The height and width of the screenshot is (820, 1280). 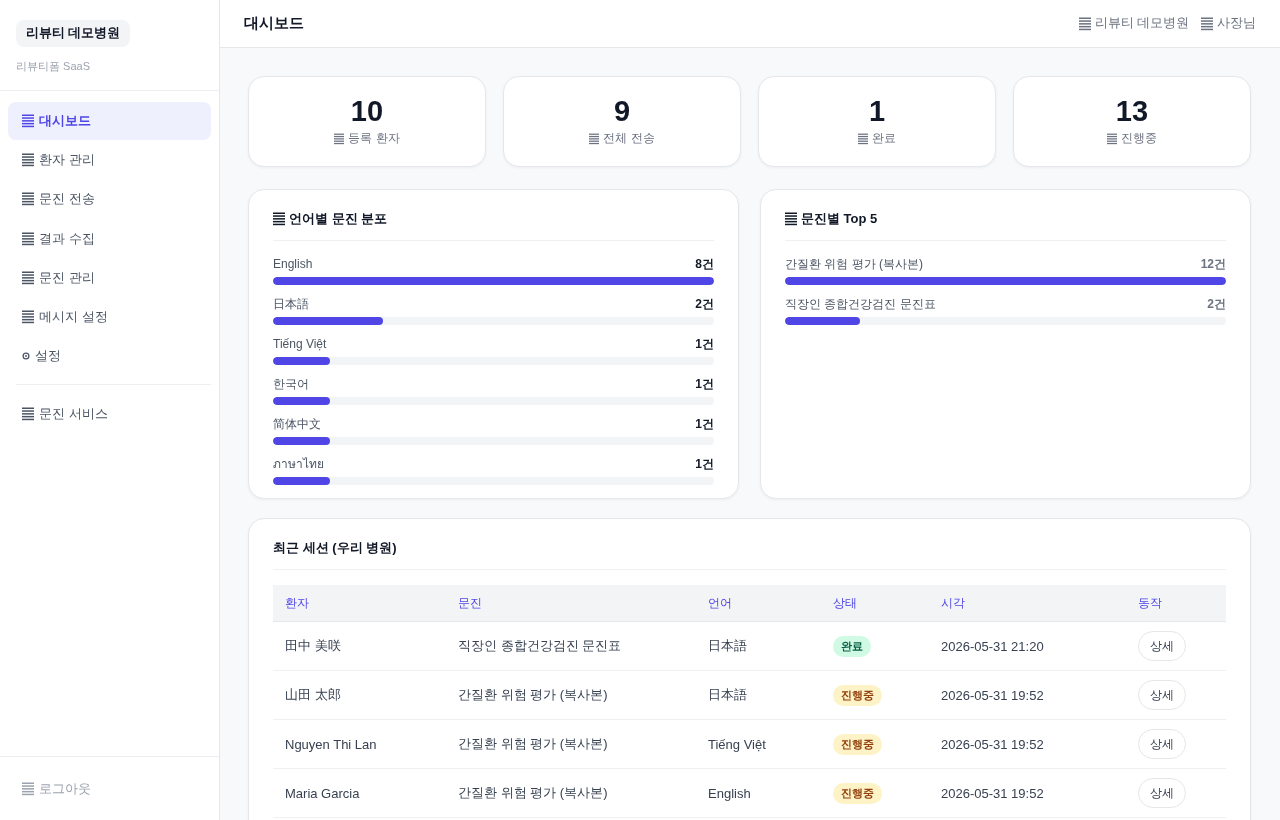 What do you see at coordinates (704, 264) in the screenshot?
I see `count-label: 8건` at bounding box center [704, 264].